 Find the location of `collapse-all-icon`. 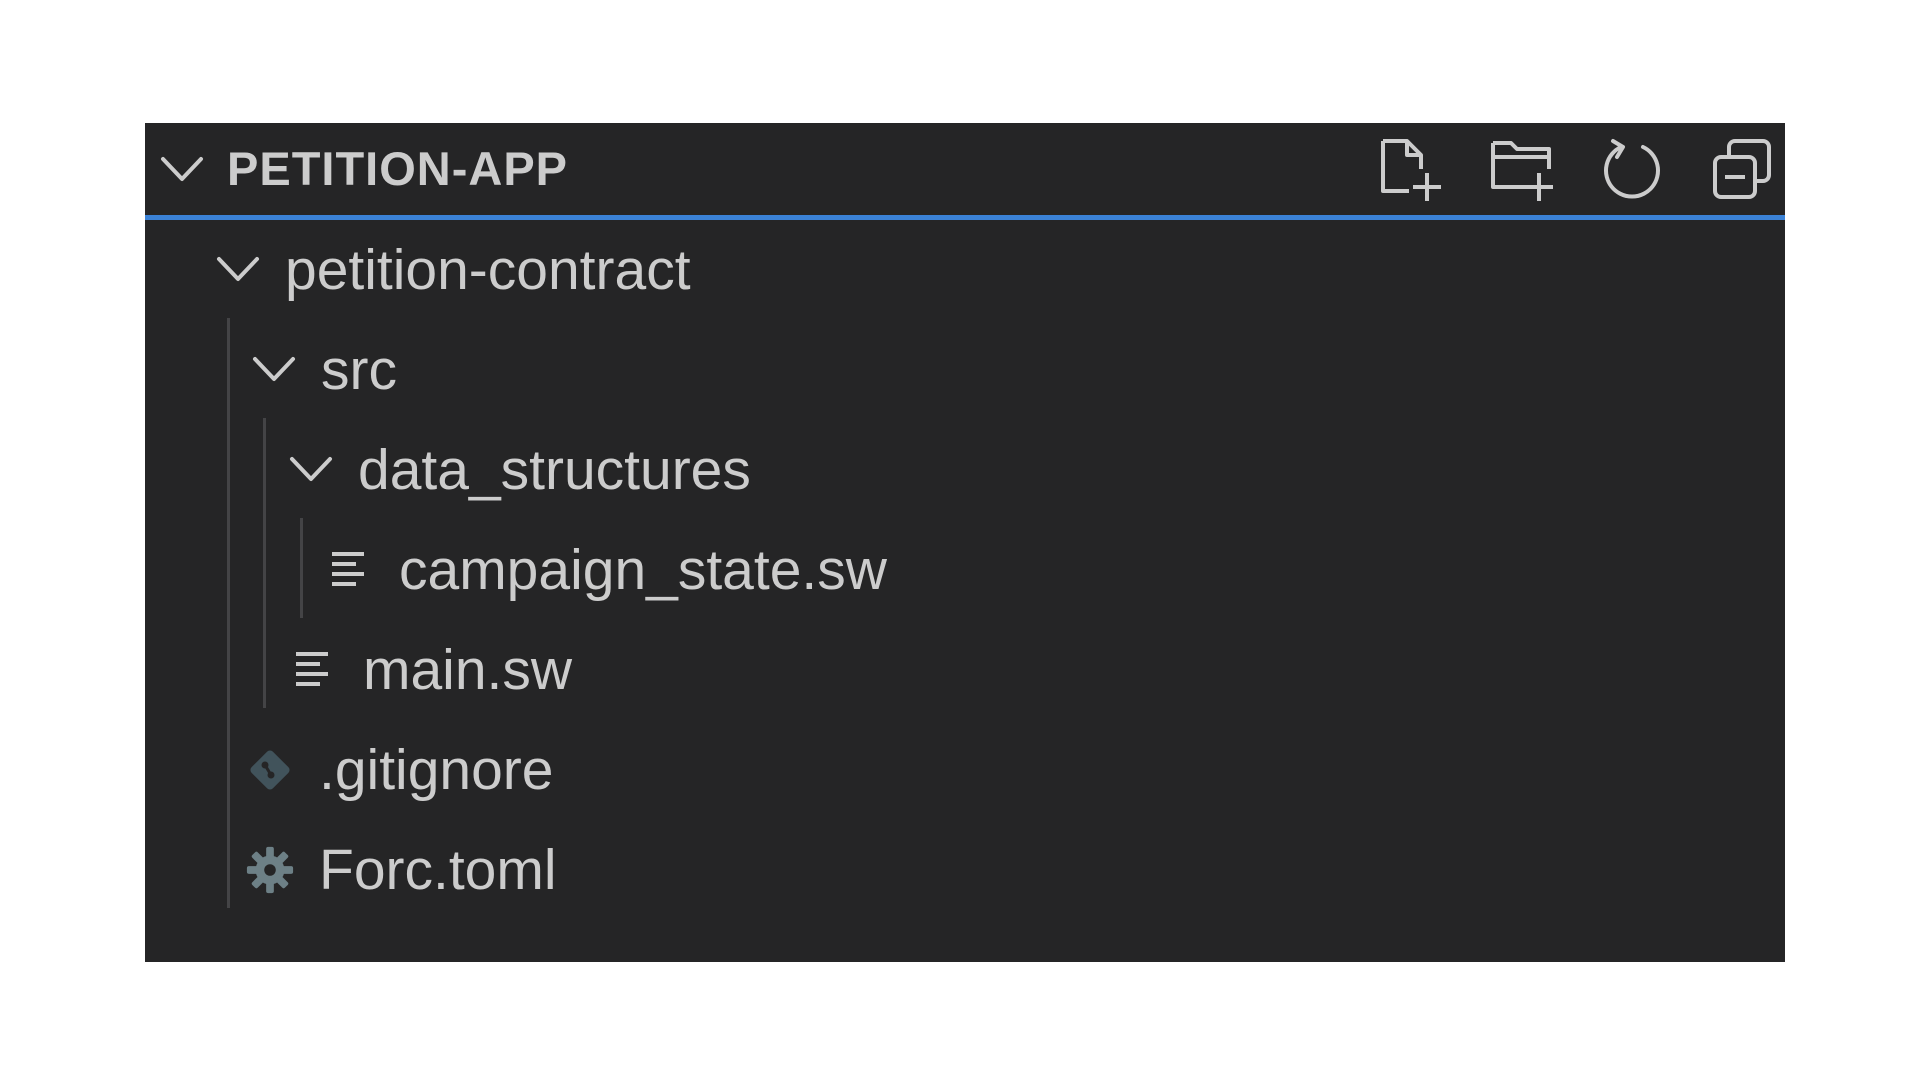

collapse-all-icon is located at coordinates (1742, 169).